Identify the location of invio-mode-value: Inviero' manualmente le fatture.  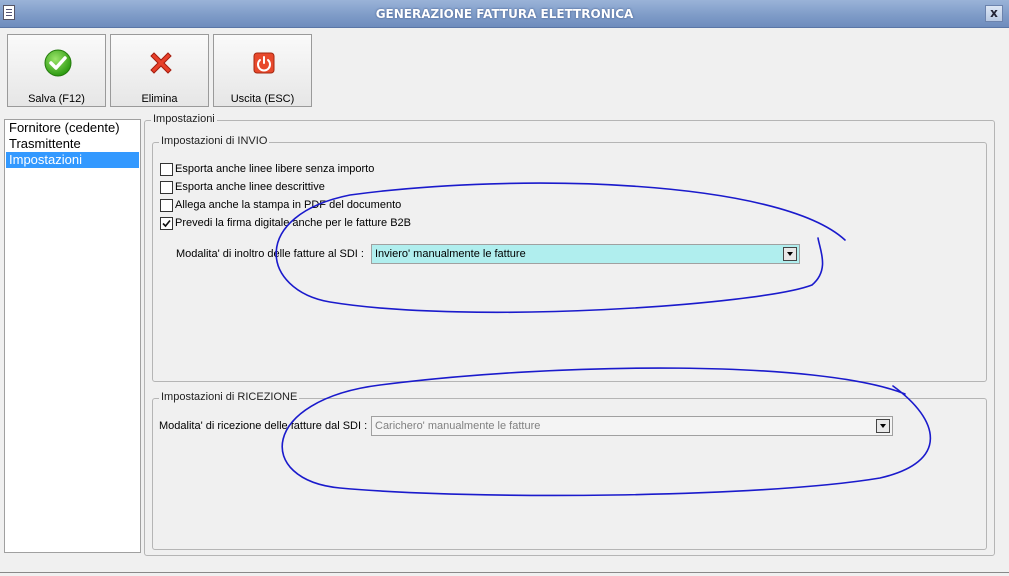
(450, 254).